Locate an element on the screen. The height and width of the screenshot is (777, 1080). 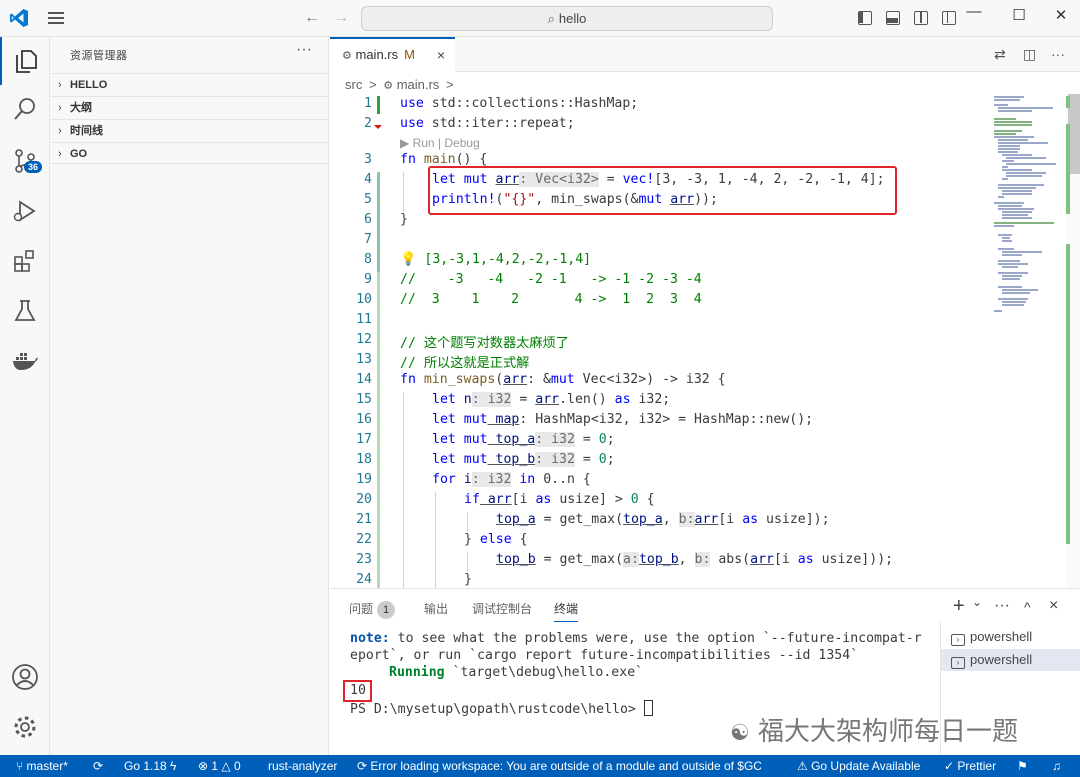
back-icon: ← is located at coordinates (312, 18).